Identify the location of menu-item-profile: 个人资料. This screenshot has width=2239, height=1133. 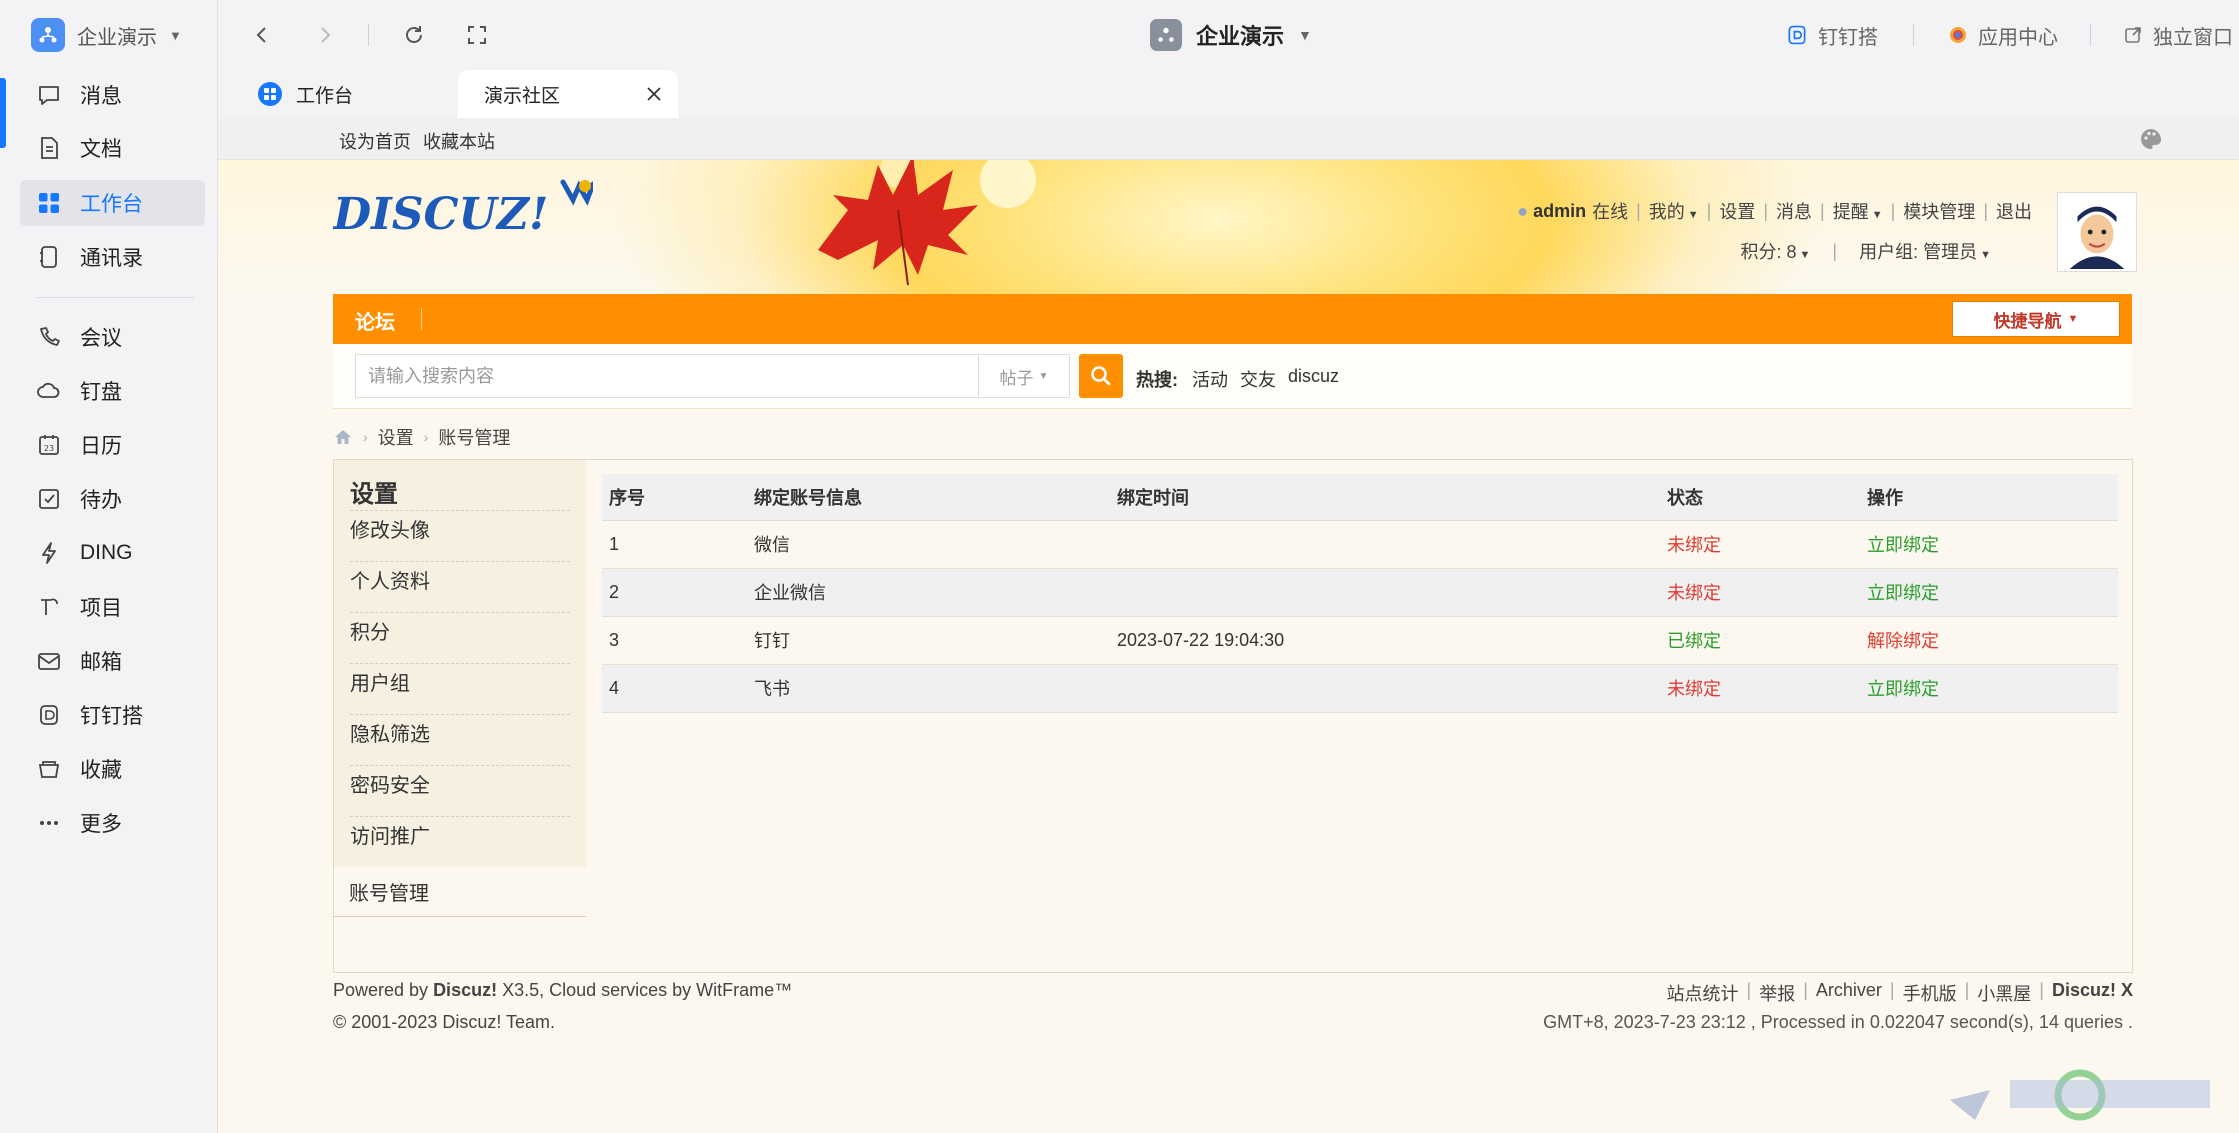
(460, 579).